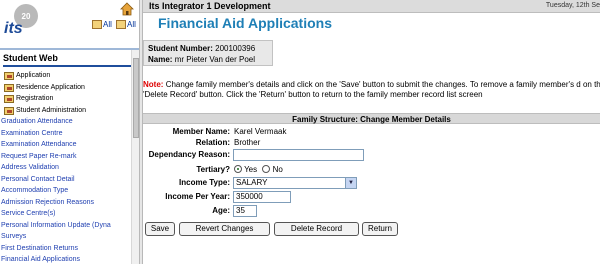 This screenshot has width=600, height=264. What do you see at coordinates (51, 110) in the screenshot?
I see `menu-item-label: Student Administration` at bounding box center [51, 110].